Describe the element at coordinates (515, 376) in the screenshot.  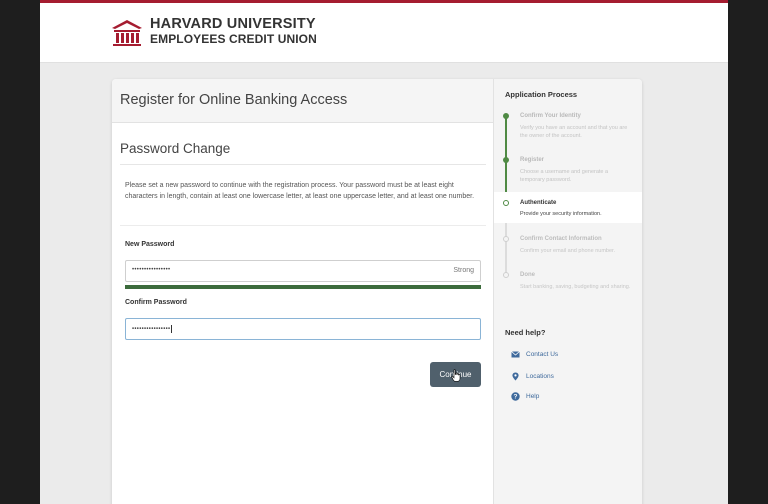
I see `map-pin-icon` at that location.